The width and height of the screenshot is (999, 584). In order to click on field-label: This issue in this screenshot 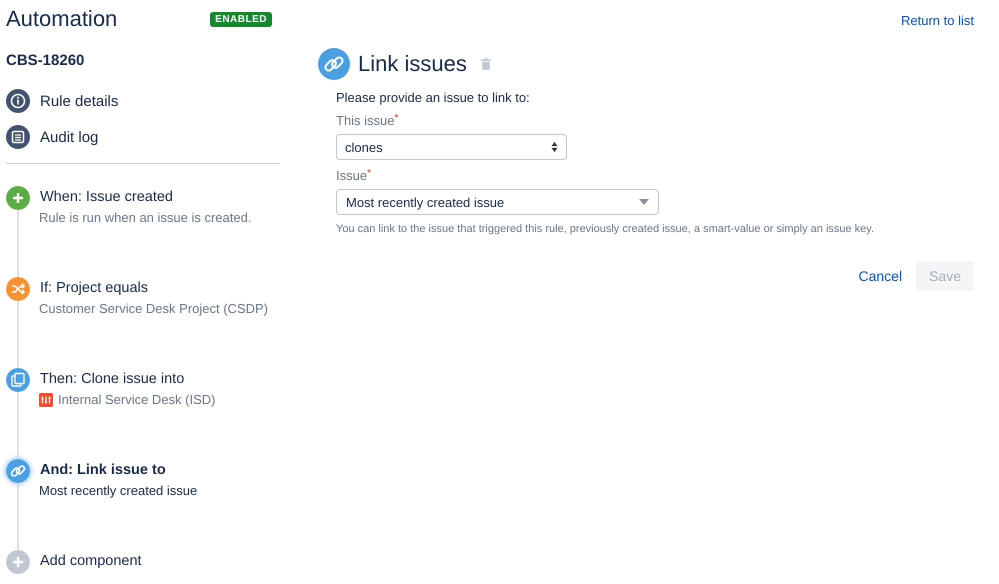, I will do `click(365, 120)`.